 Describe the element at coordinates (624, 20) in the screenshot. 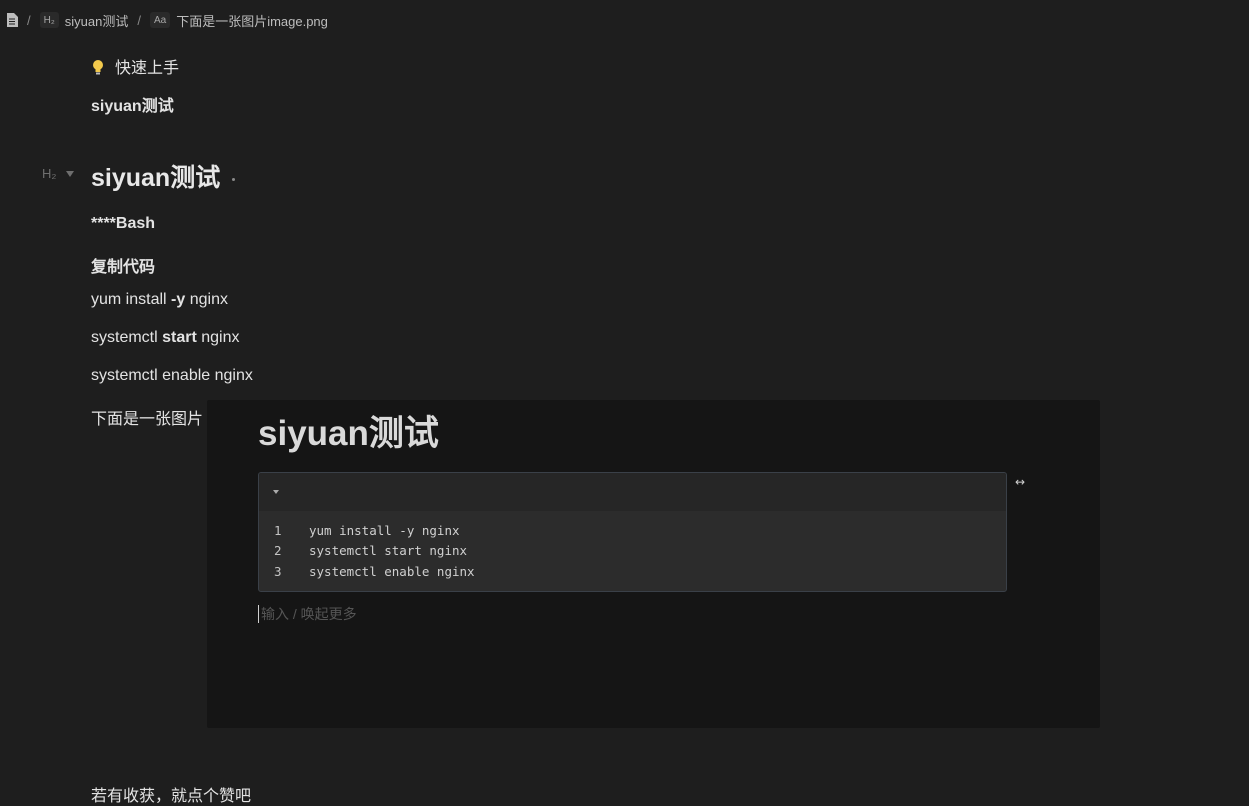

I see `breadcrumb: / H₂ siyuan测试 / Aa 下面是一张图片image.png` at that location.